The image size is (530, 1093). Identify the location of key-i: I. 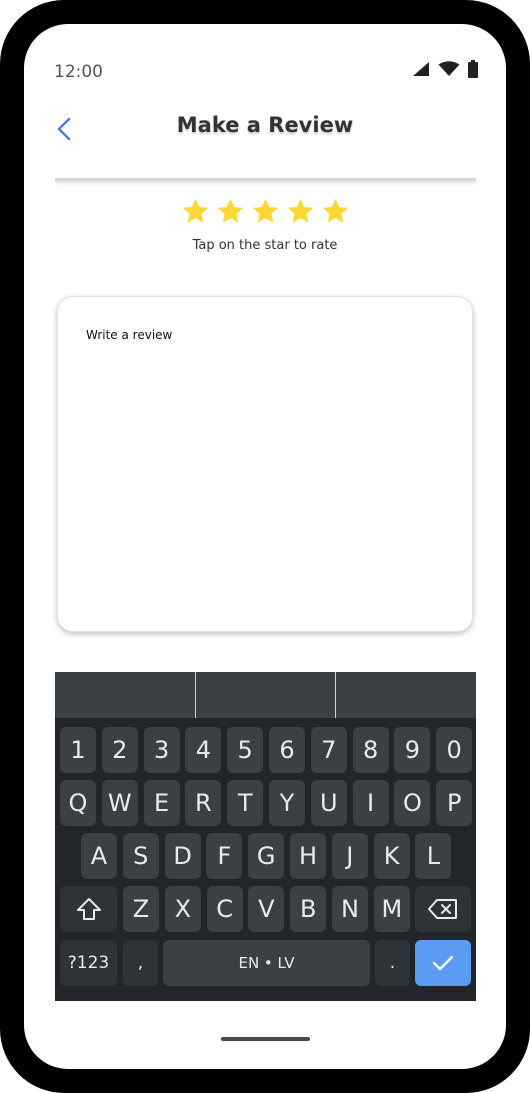
(370, 803).